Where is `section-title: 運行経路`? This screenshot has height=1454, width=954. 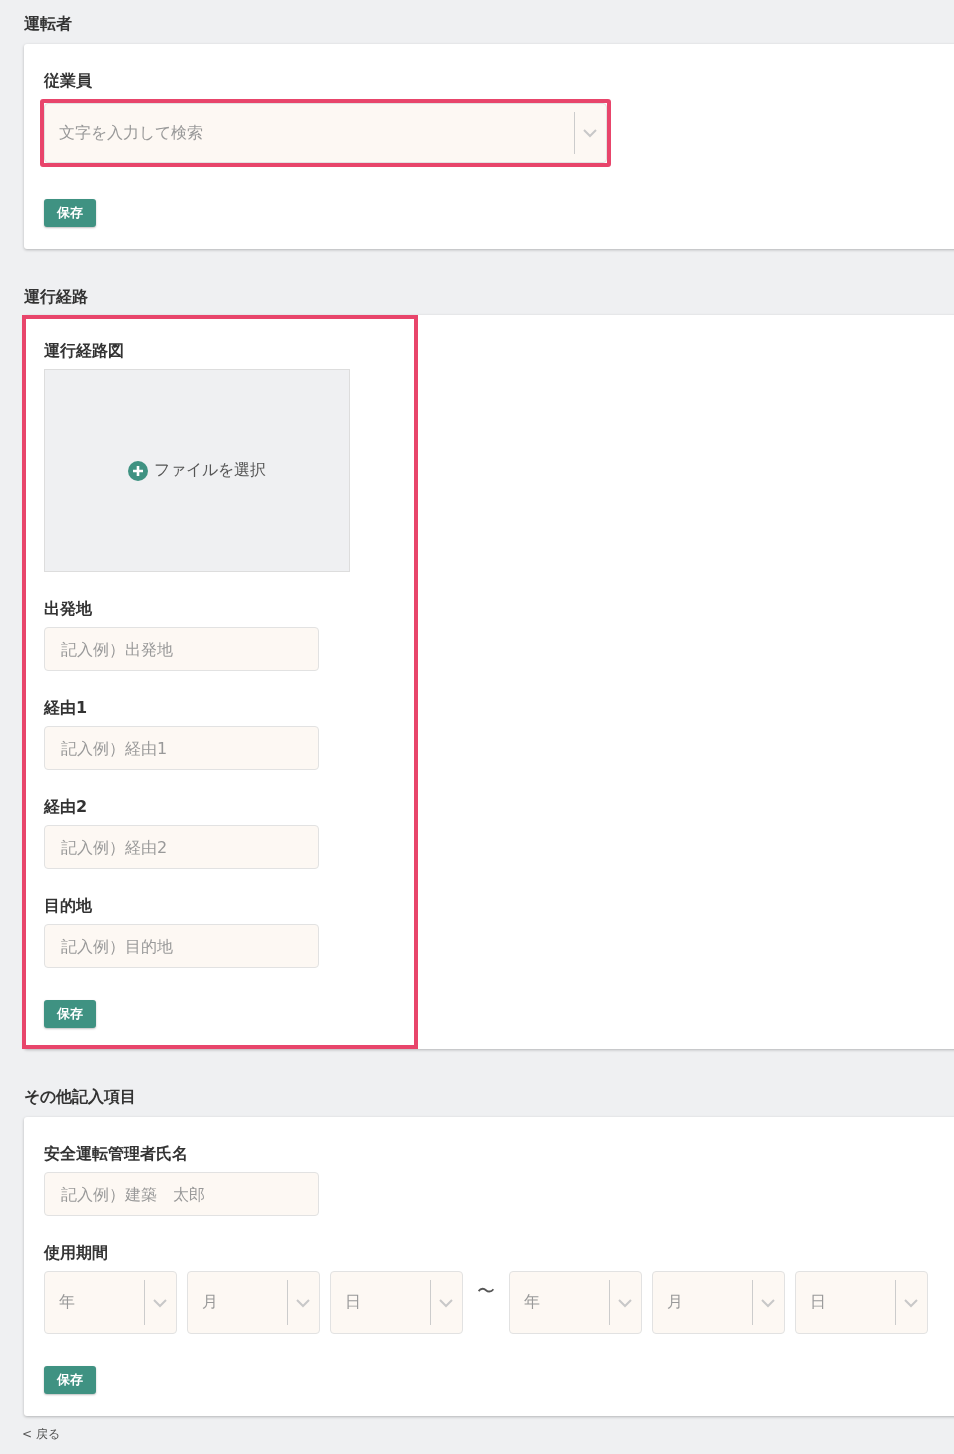 section-title: 運行経路 is located at coordinates (56, 297).